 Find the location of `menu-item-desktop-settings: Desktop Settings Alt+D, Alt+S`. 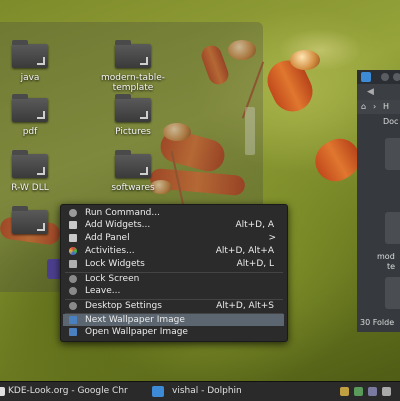

menu-item-desktop-settings: Desktop Settings Alt+D, Alt+S is located at coordinates (173, 306).